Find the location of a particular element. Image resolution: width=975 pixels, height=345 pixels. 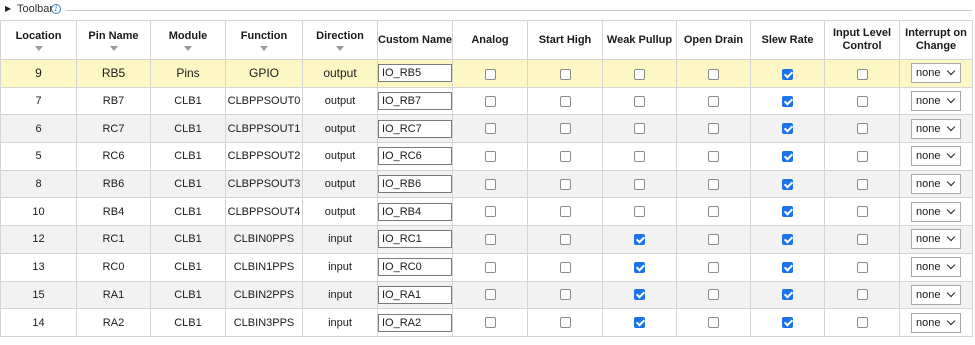

custom-name-input: IO_RB6 is located at coordinates (415, 184).